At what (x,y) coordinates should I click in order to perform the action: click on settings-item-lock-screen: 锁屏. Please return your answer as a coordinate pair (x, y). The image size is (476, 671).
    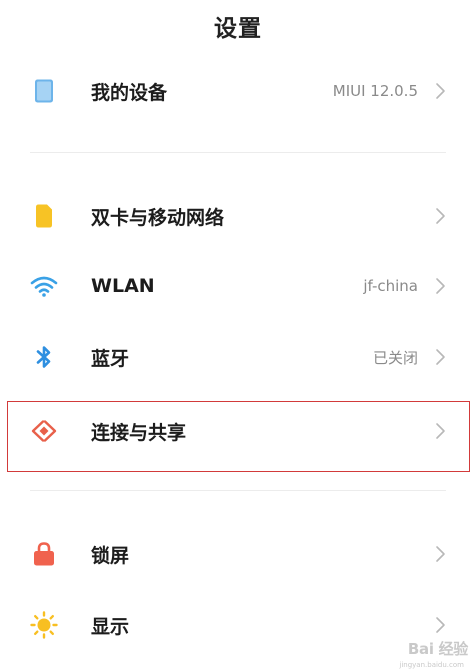
    Looking at the image, I should click on (238, 554).